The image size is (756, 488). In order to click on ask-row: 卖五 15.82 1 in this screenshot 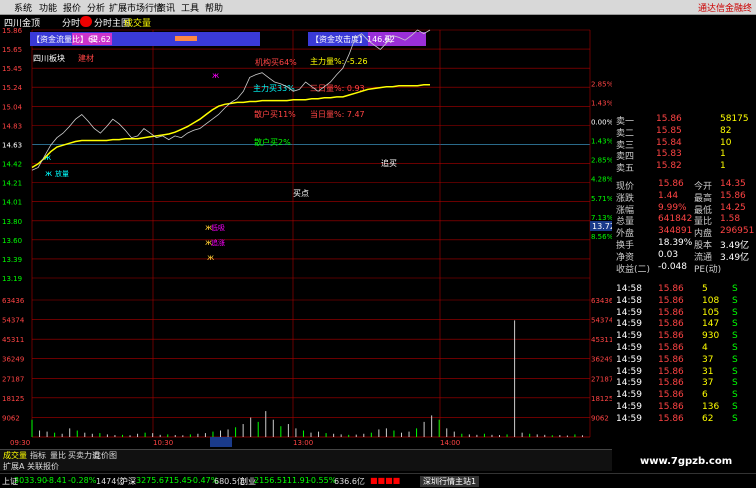, I will do `click(684, 168)`.